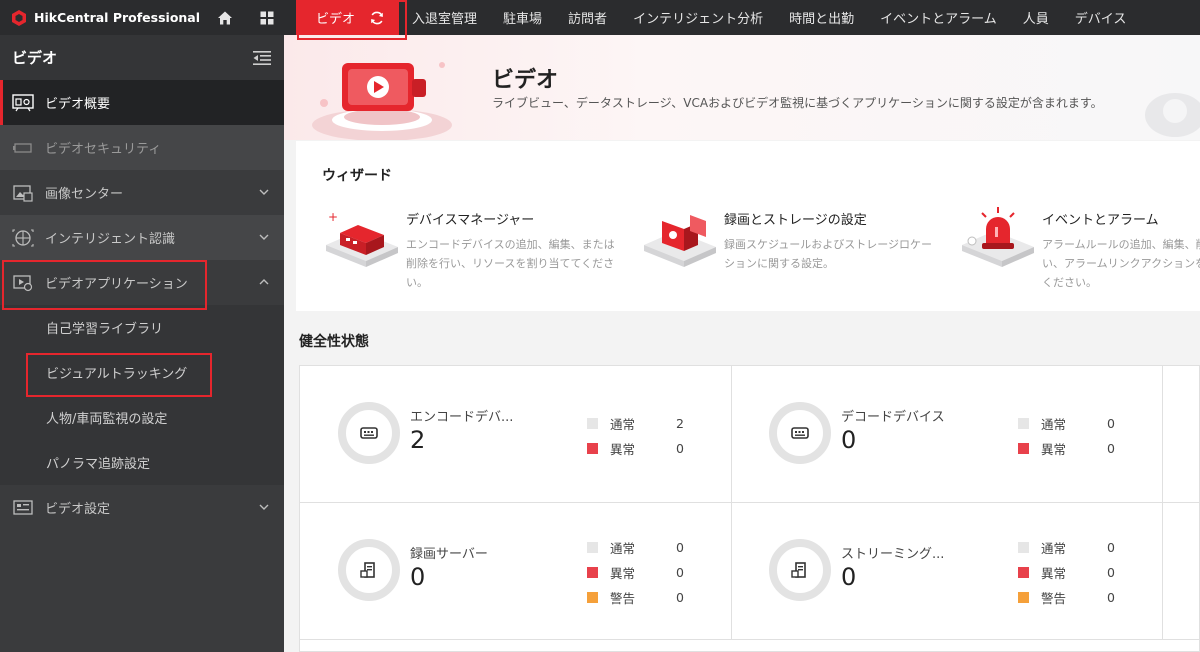 The width and height of the screenshot is (1200, 652). I want to click on apps-grid-button, so click(267, 17).